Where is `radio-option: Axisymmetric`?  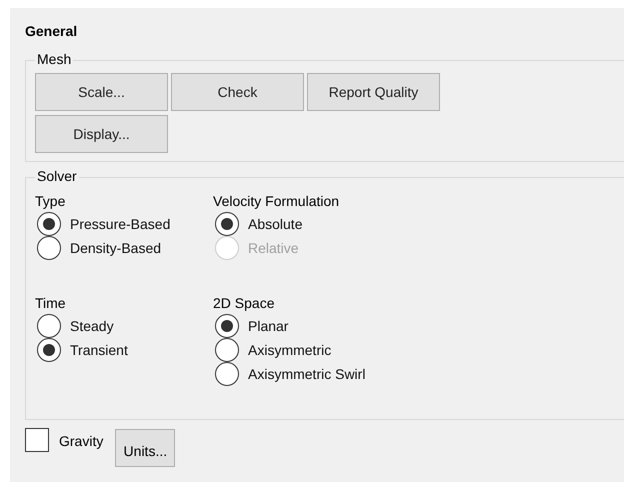 radio-option: Axisymmetric is located at coordinates (363, 350).